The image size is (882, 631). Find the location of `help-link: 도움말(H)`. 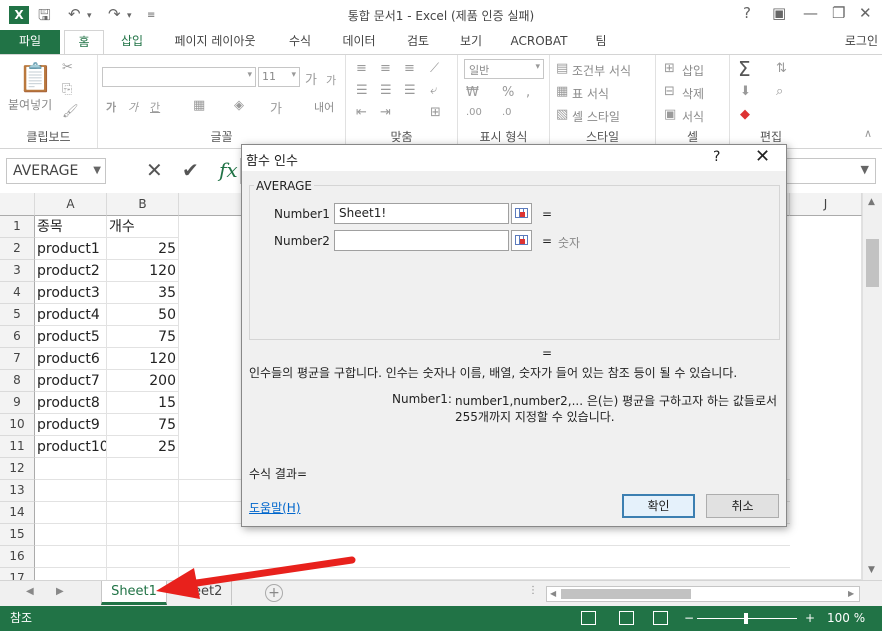

help-link: 도움말(H) is located at coordinates (275, 507).